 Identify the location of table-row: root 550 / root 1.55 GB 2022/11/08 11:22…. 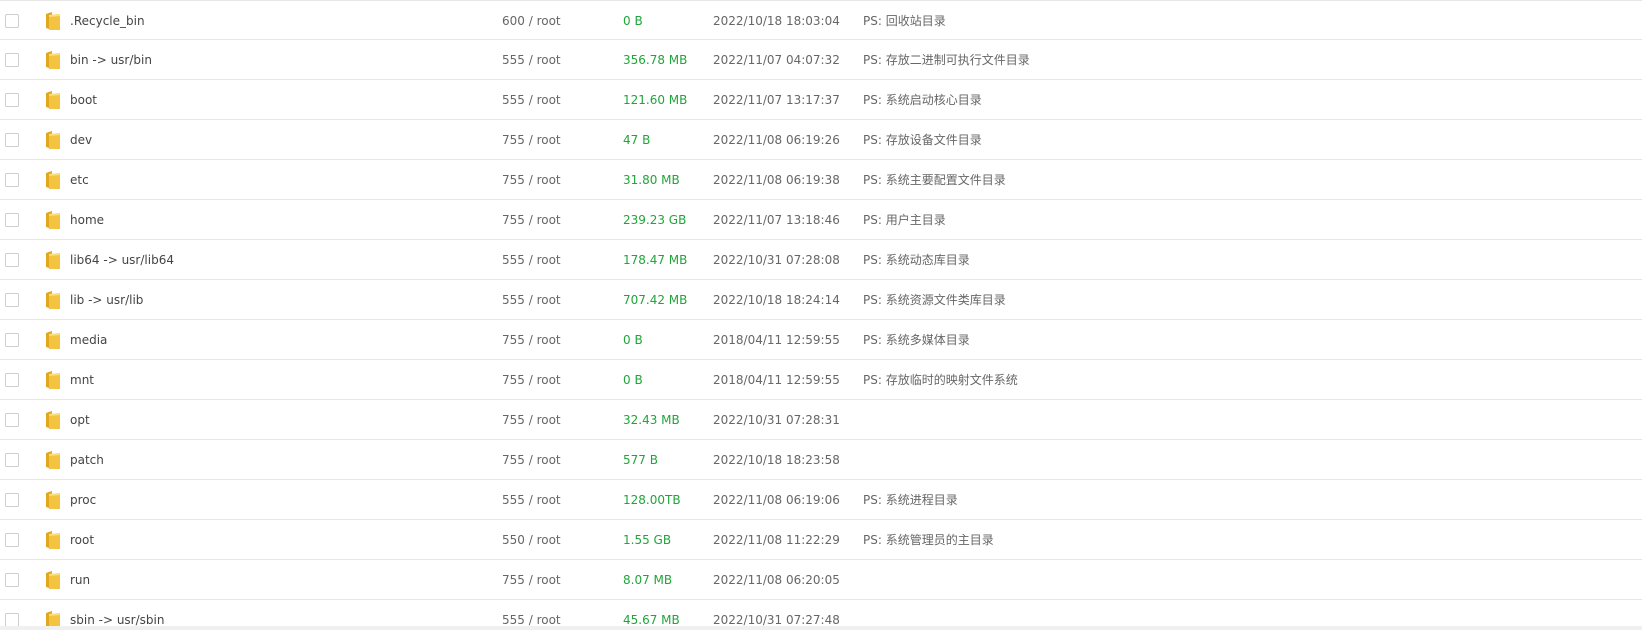
(821, 540).